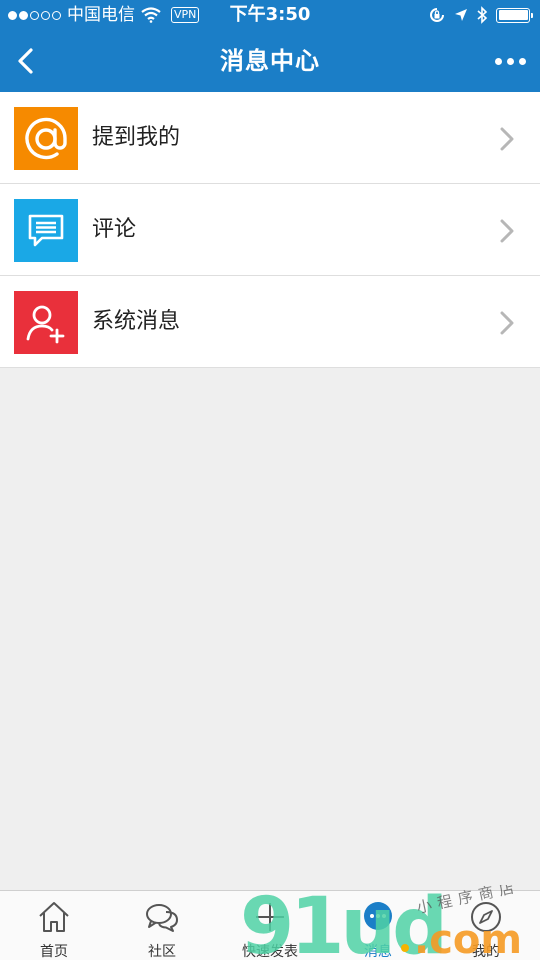 This screenshot has height=960, width=540. I want to click on home-icon, so click(54, 917).